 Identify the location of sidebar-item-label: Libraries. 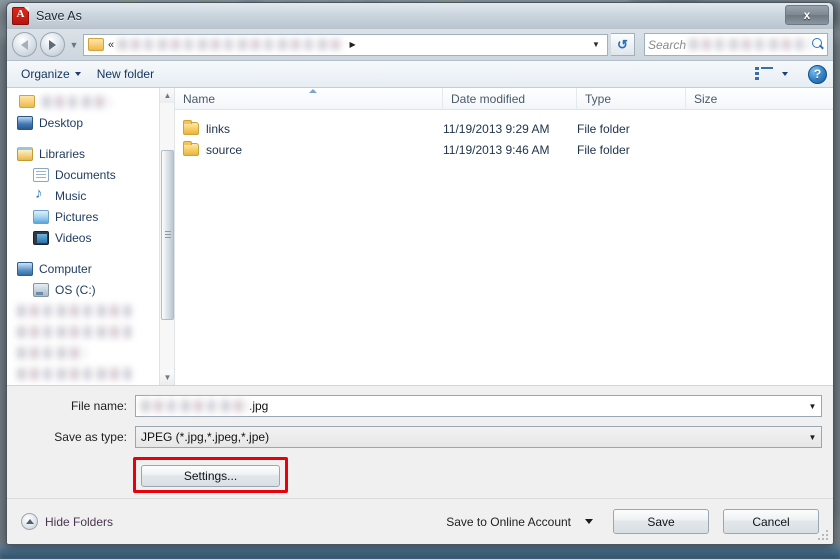
(62, 153).